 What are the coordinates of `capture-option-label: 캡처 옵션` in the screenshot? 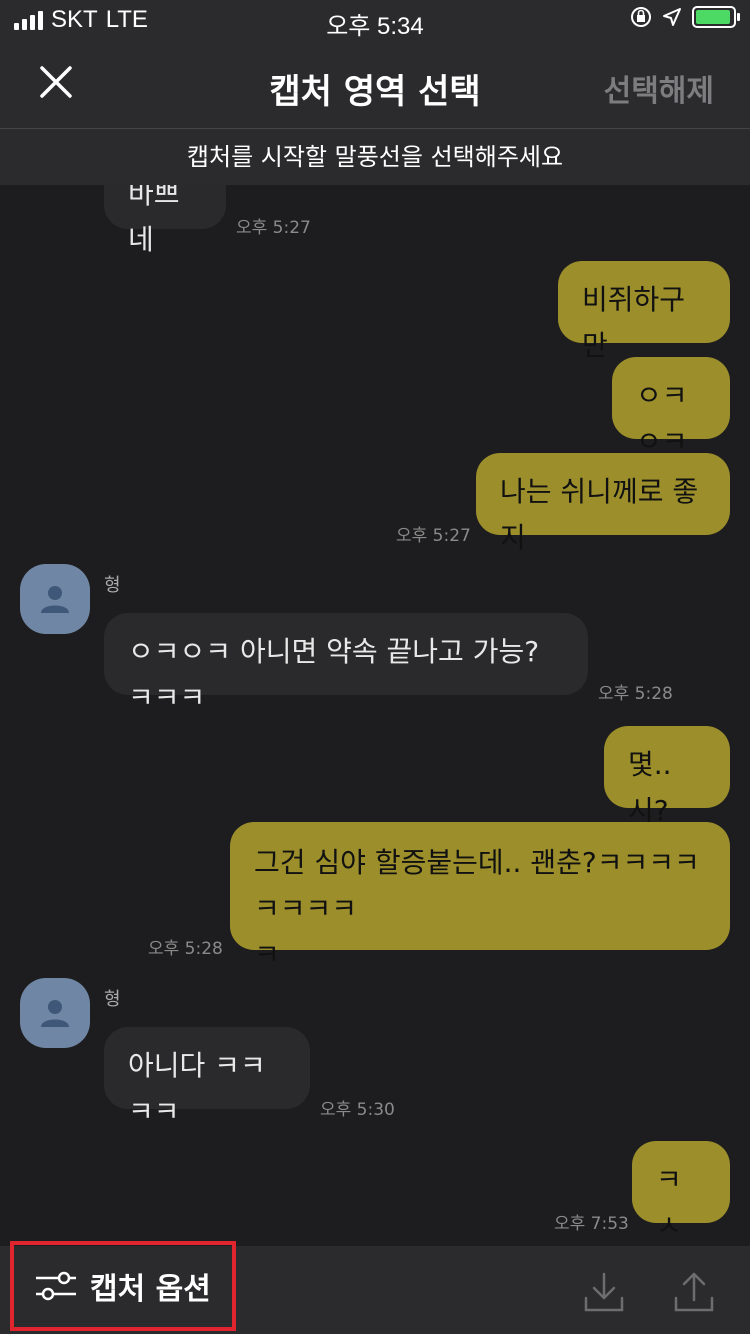 It's located at (150, 1289).